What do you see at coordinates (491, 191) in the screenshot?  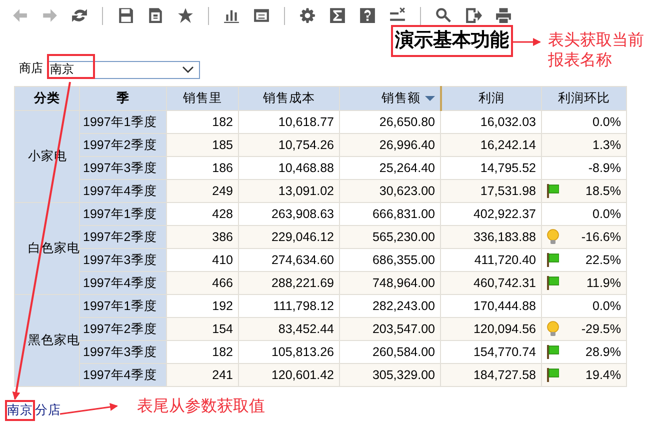 I see `table-cell: 17,531.98` at bounding box center [491, 191].